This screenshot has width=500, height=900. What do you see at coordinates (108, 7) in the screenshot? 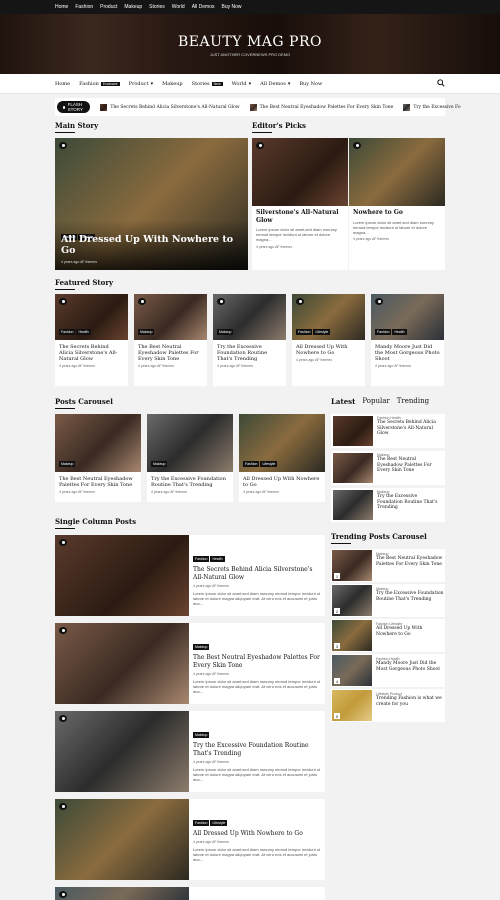
I see `top-menu-product: Product` at bounding box center [108, 7].